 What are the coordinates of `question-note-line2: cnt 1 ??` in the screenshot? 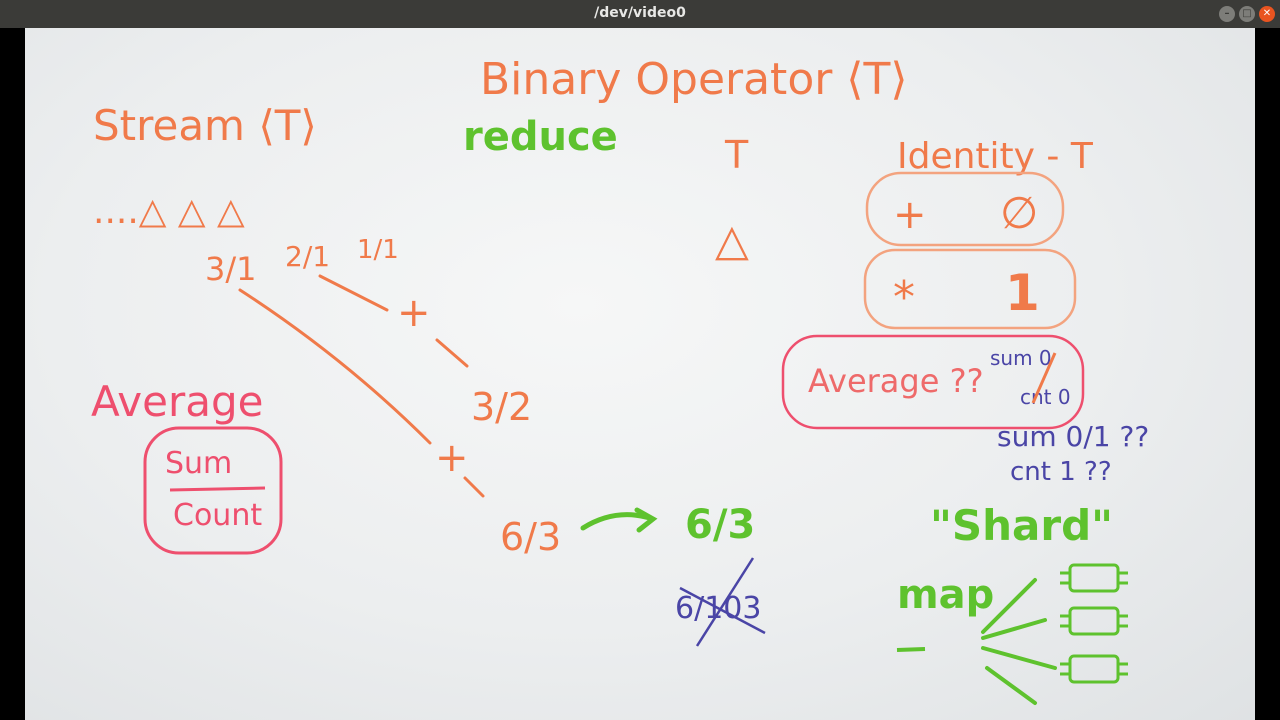 It's located at (1061, 472).